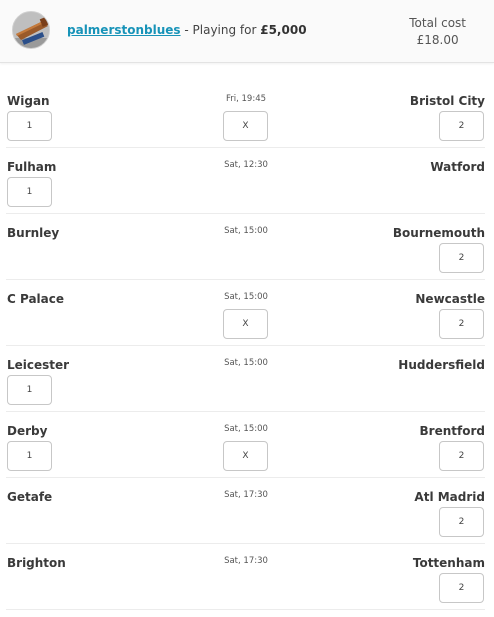 The image size is (494, 617). I want to click on kickoff-time: Fri, 19:45, so click(246, 99).